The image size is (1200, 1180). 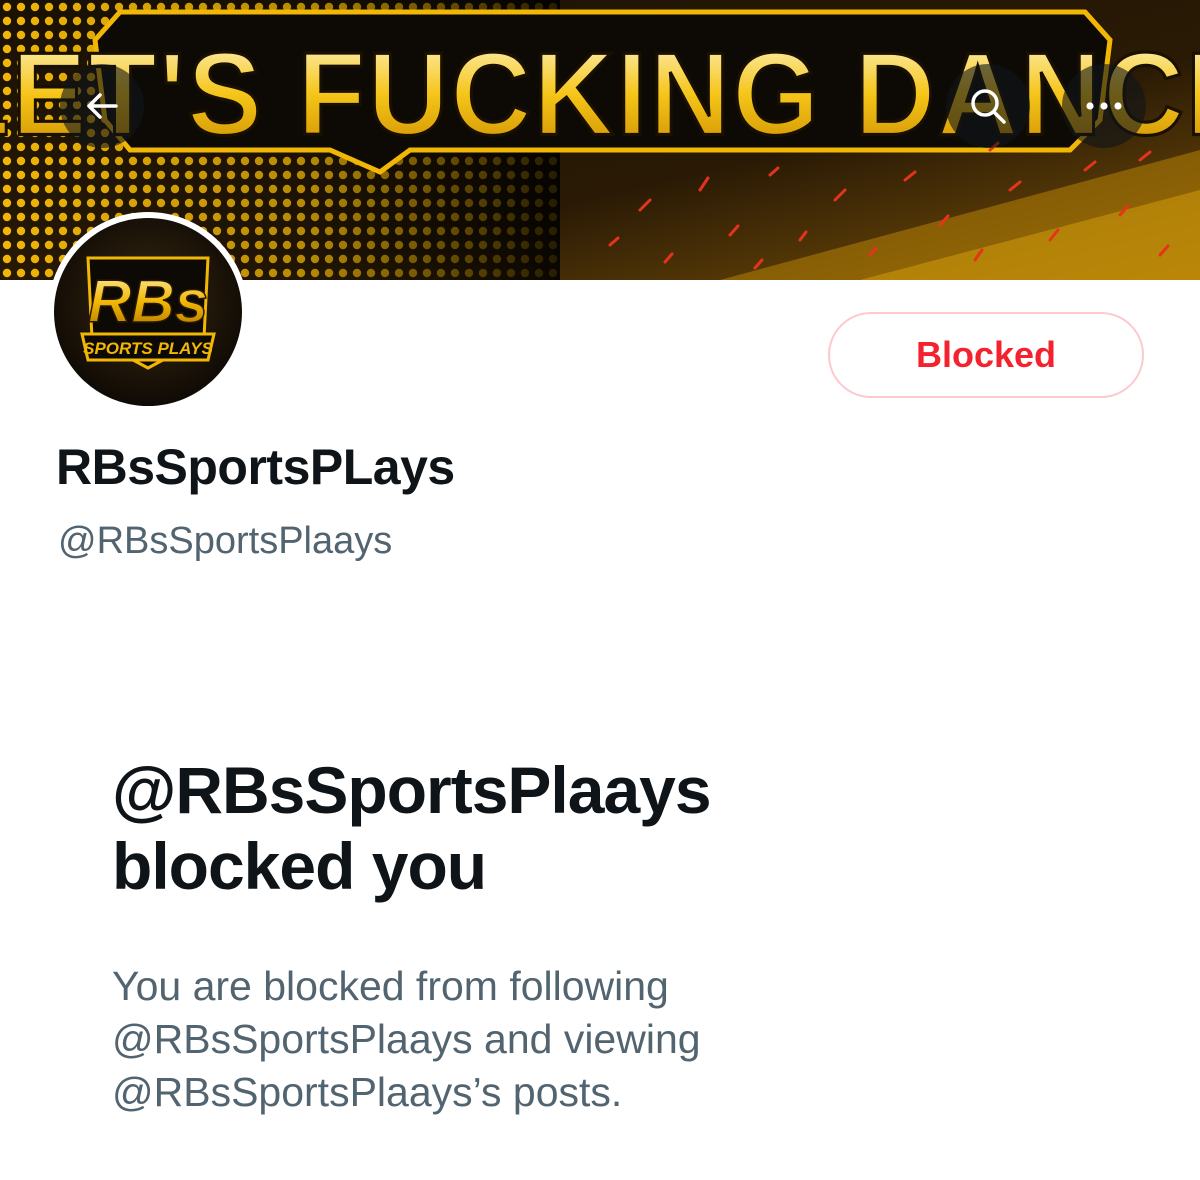 What do you see at coordinates (225, 541) in the screenshot?
I see `profile-handle: @RBsSportsPlaays` at bounding box center [225, 541].